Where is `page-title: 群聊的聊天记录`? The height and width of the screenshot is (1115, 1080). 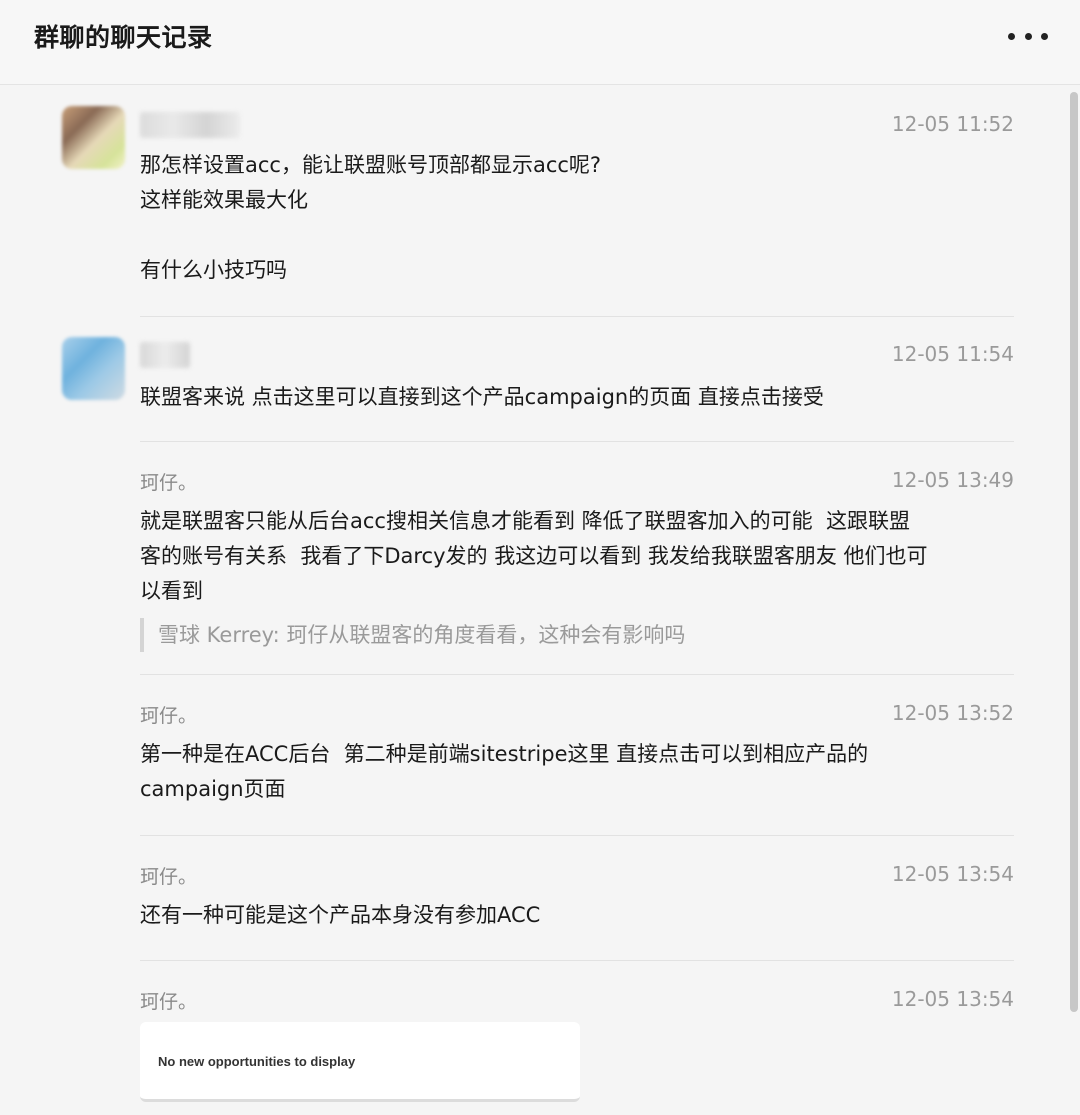 page-title: 群聊的聊天记录 is located at coordinates (123, 37).